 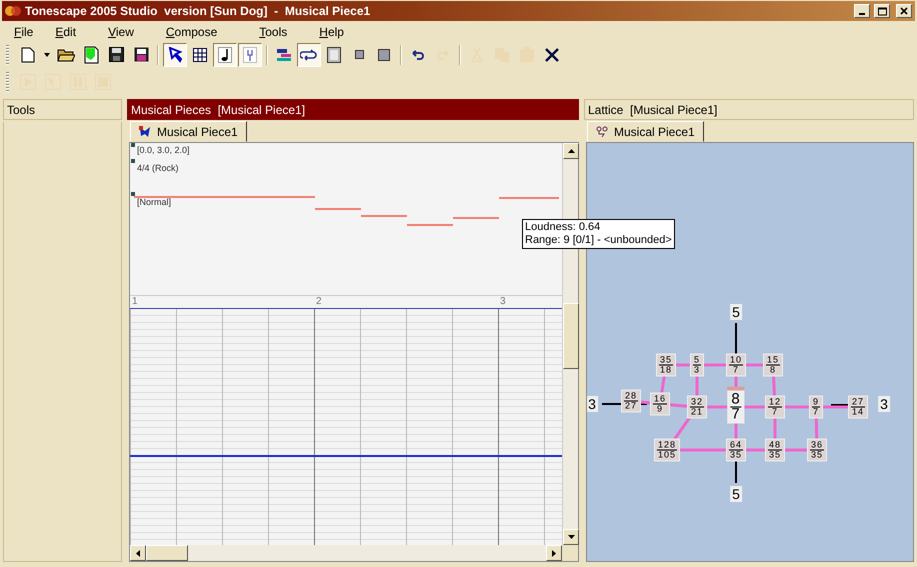 What do you see at coordinates (121, 31) in the screenshot?
I see `menu-item: View` at bounding box center [121, 31].